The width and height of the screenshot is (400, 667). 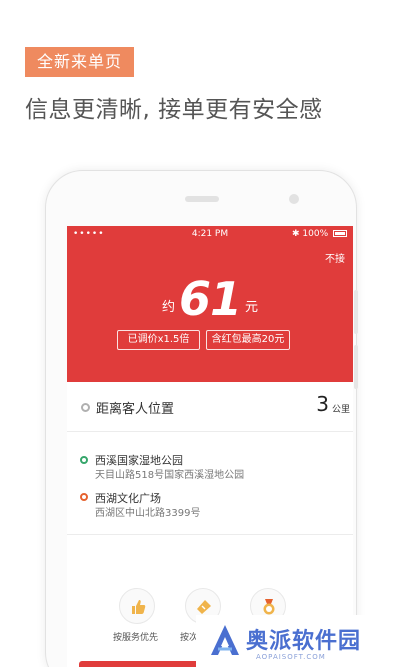 I want to click on fare-value: 61, so click(x=210, y=299).